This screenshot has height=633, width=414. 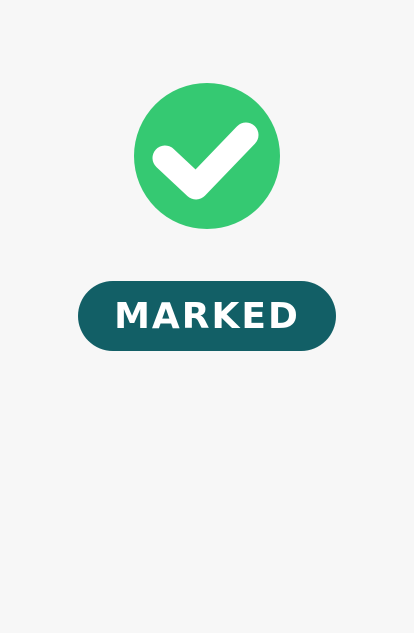 What do you see at coordinates (205, 161) in the screenshot?
I see `checkmark-icon` at bounding box center [205, 161].